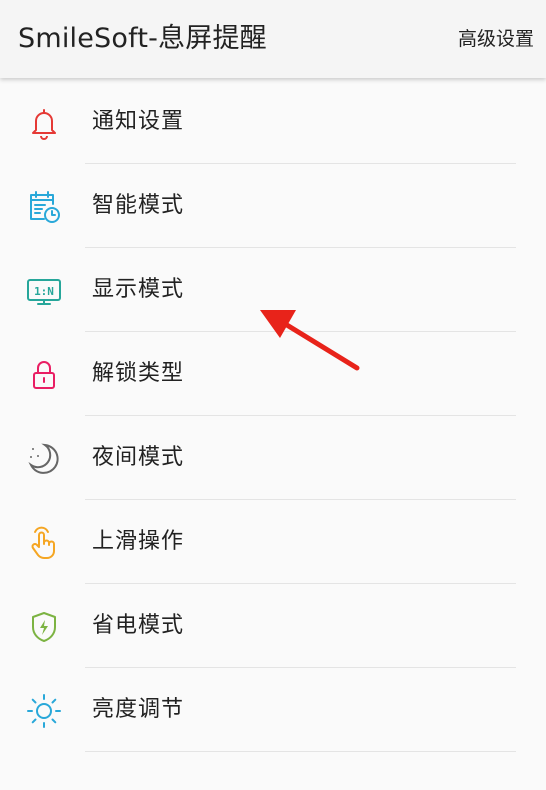 Image resolution: width=546 pixels, height=790 pixels. I want to click on menu-item-night-mode: 夜间模式, so click(273, 458).